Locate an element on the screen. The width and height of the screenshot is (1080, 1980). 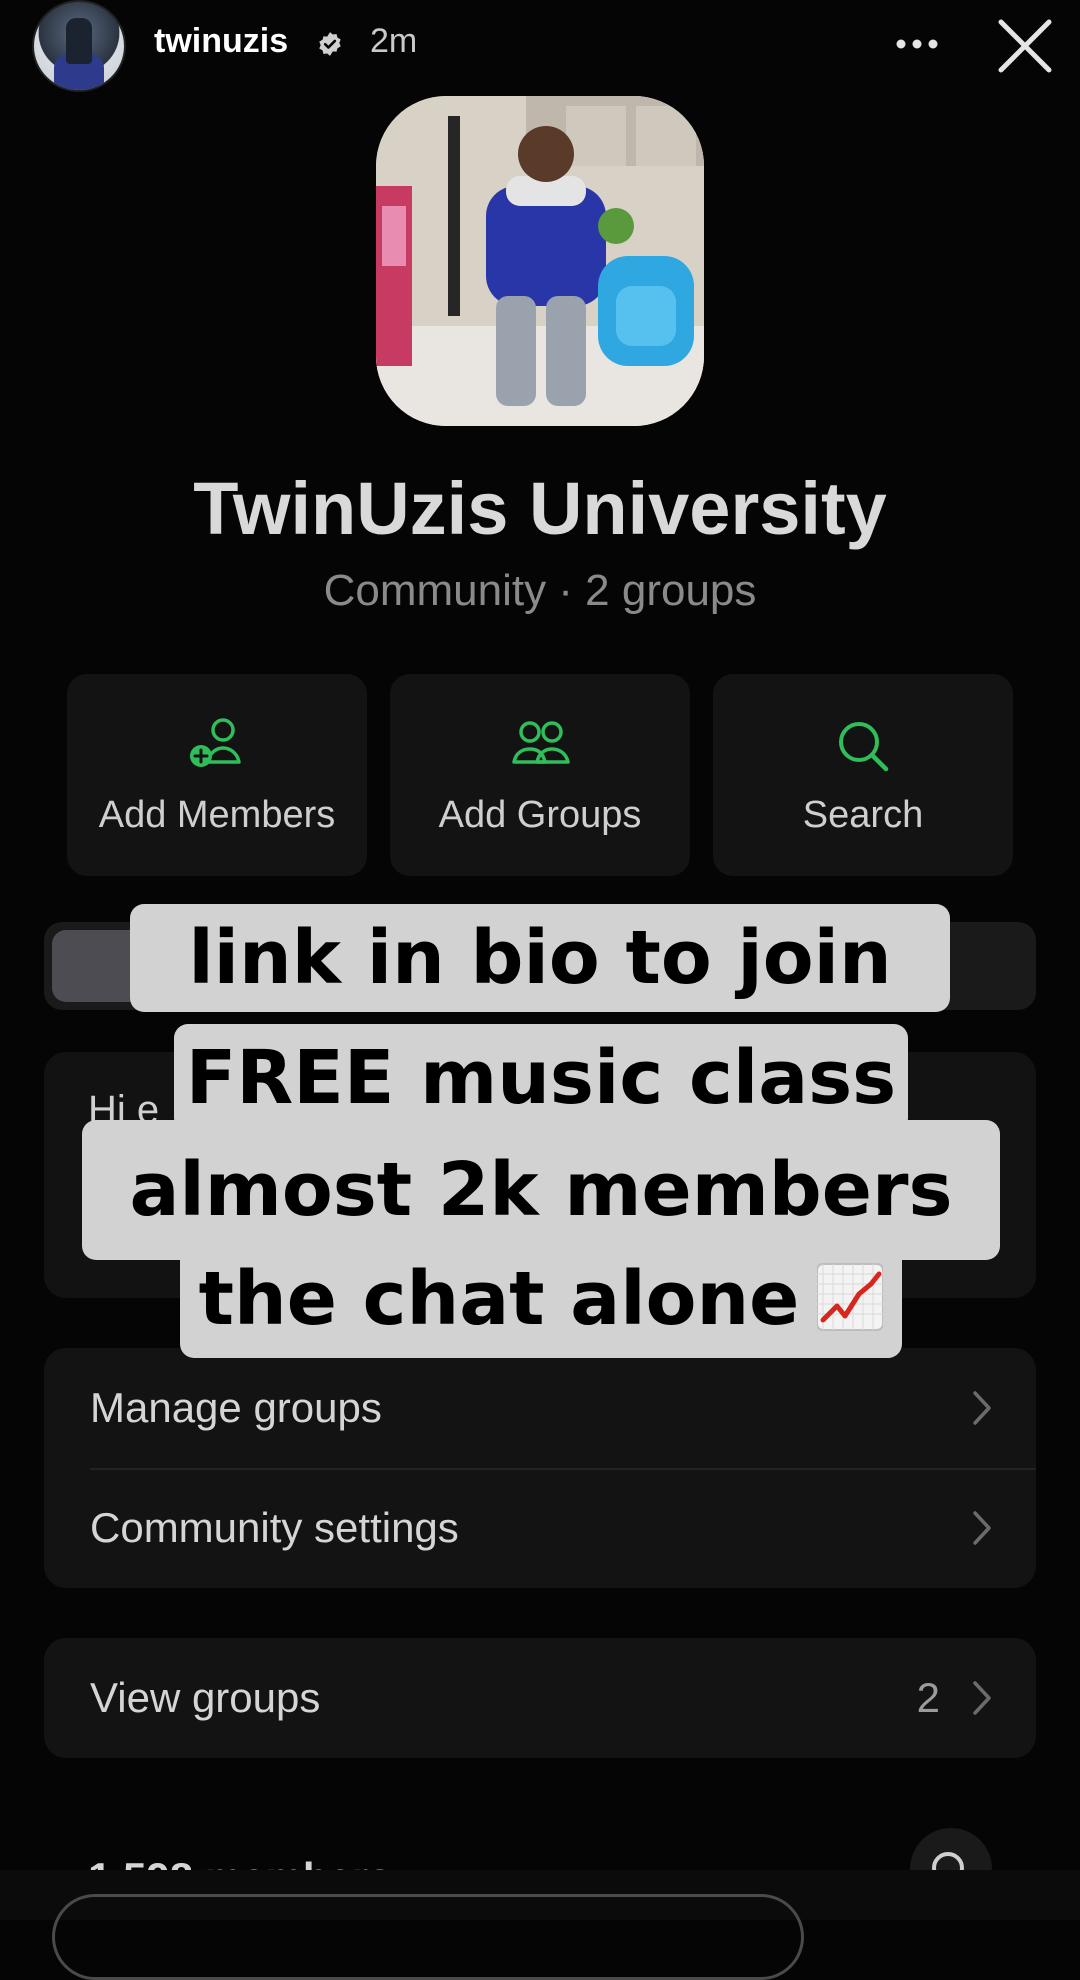
search-icon is located at coordinates (864, 747).